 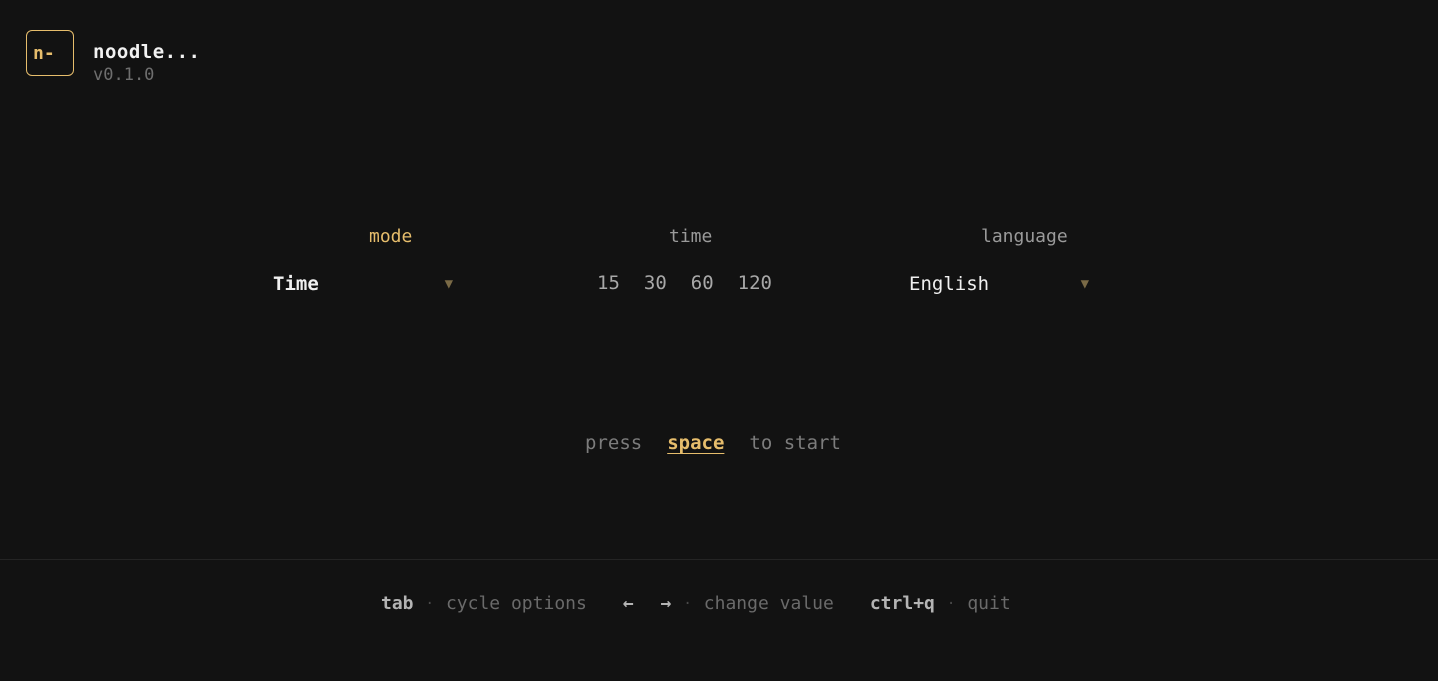 I want to click on language-select-value: English, so click(x=949, y=284).